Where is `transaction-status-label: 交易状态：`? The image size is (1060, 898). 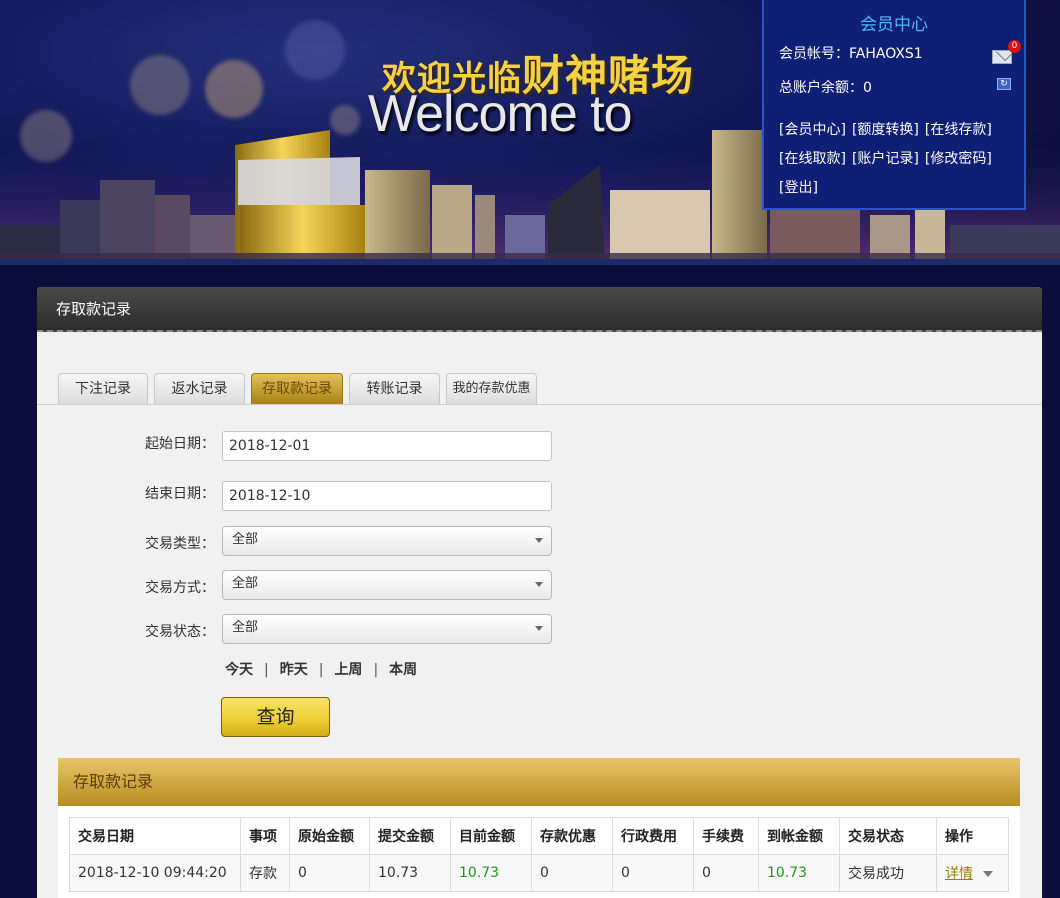 transaction-status-label: 交易状态： is located at coordinates (180, 632).